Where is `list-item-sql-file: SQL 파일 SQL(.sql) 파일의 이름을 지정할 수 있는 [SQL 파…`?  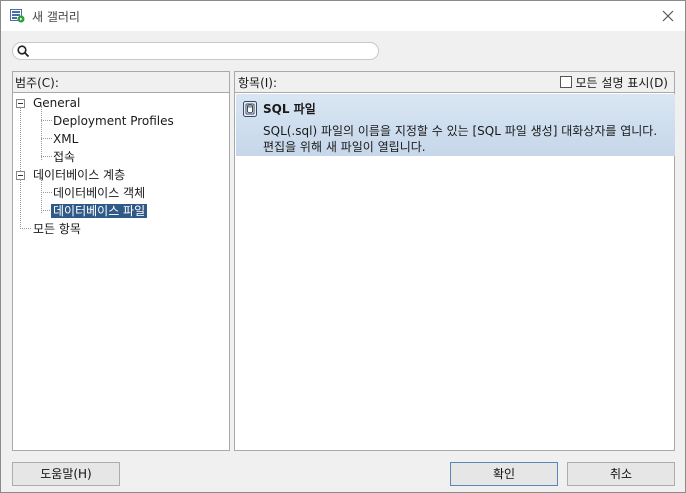 list-item-sql-file: SQL 파일 SQL(.sql) 파일의 이름을 지정할 수 있는 [SQL 파… is located at coordinates (455, 125).